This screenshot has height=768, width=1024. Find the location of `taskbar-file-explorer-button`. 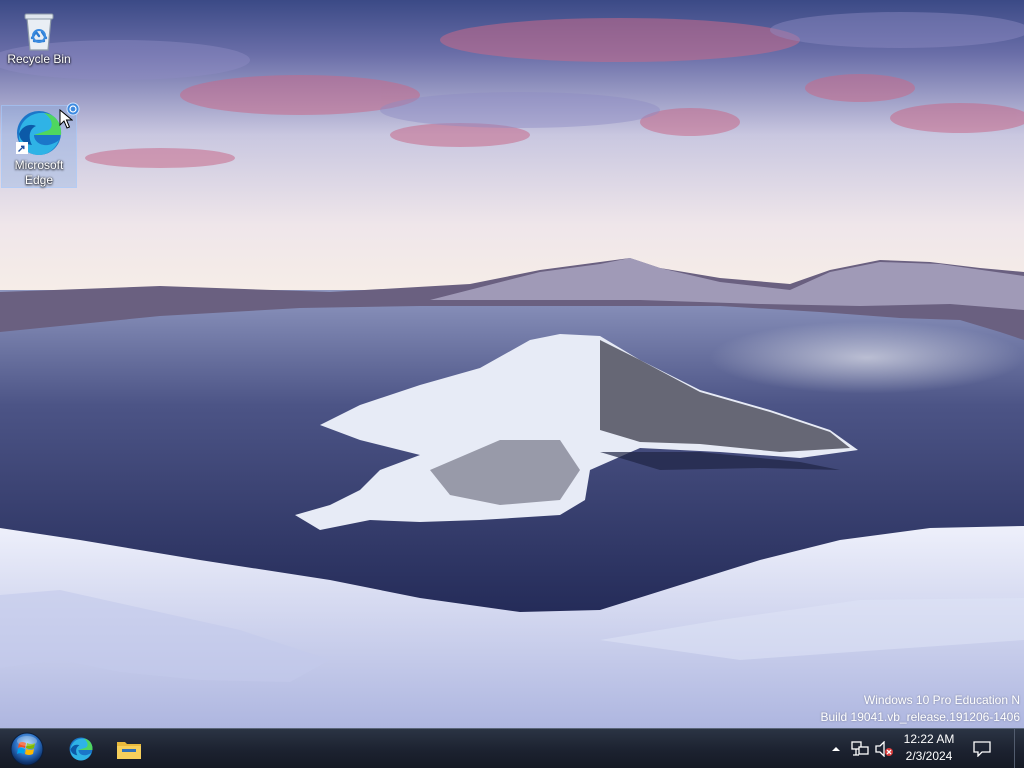

taskbar-file-explorer-button is located at coordinates (129, 748).